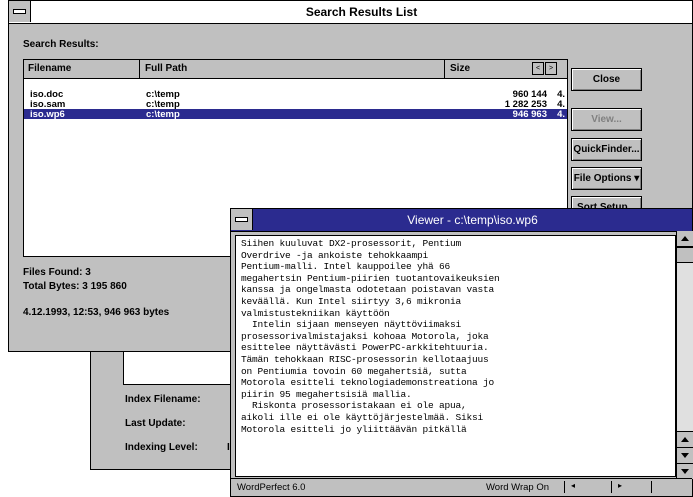 This screenshot has width=693, height=497. Describe the element at coordinates (57, 272) in the screenshot. I see `files-found-text: Files Found: 3` at that location.